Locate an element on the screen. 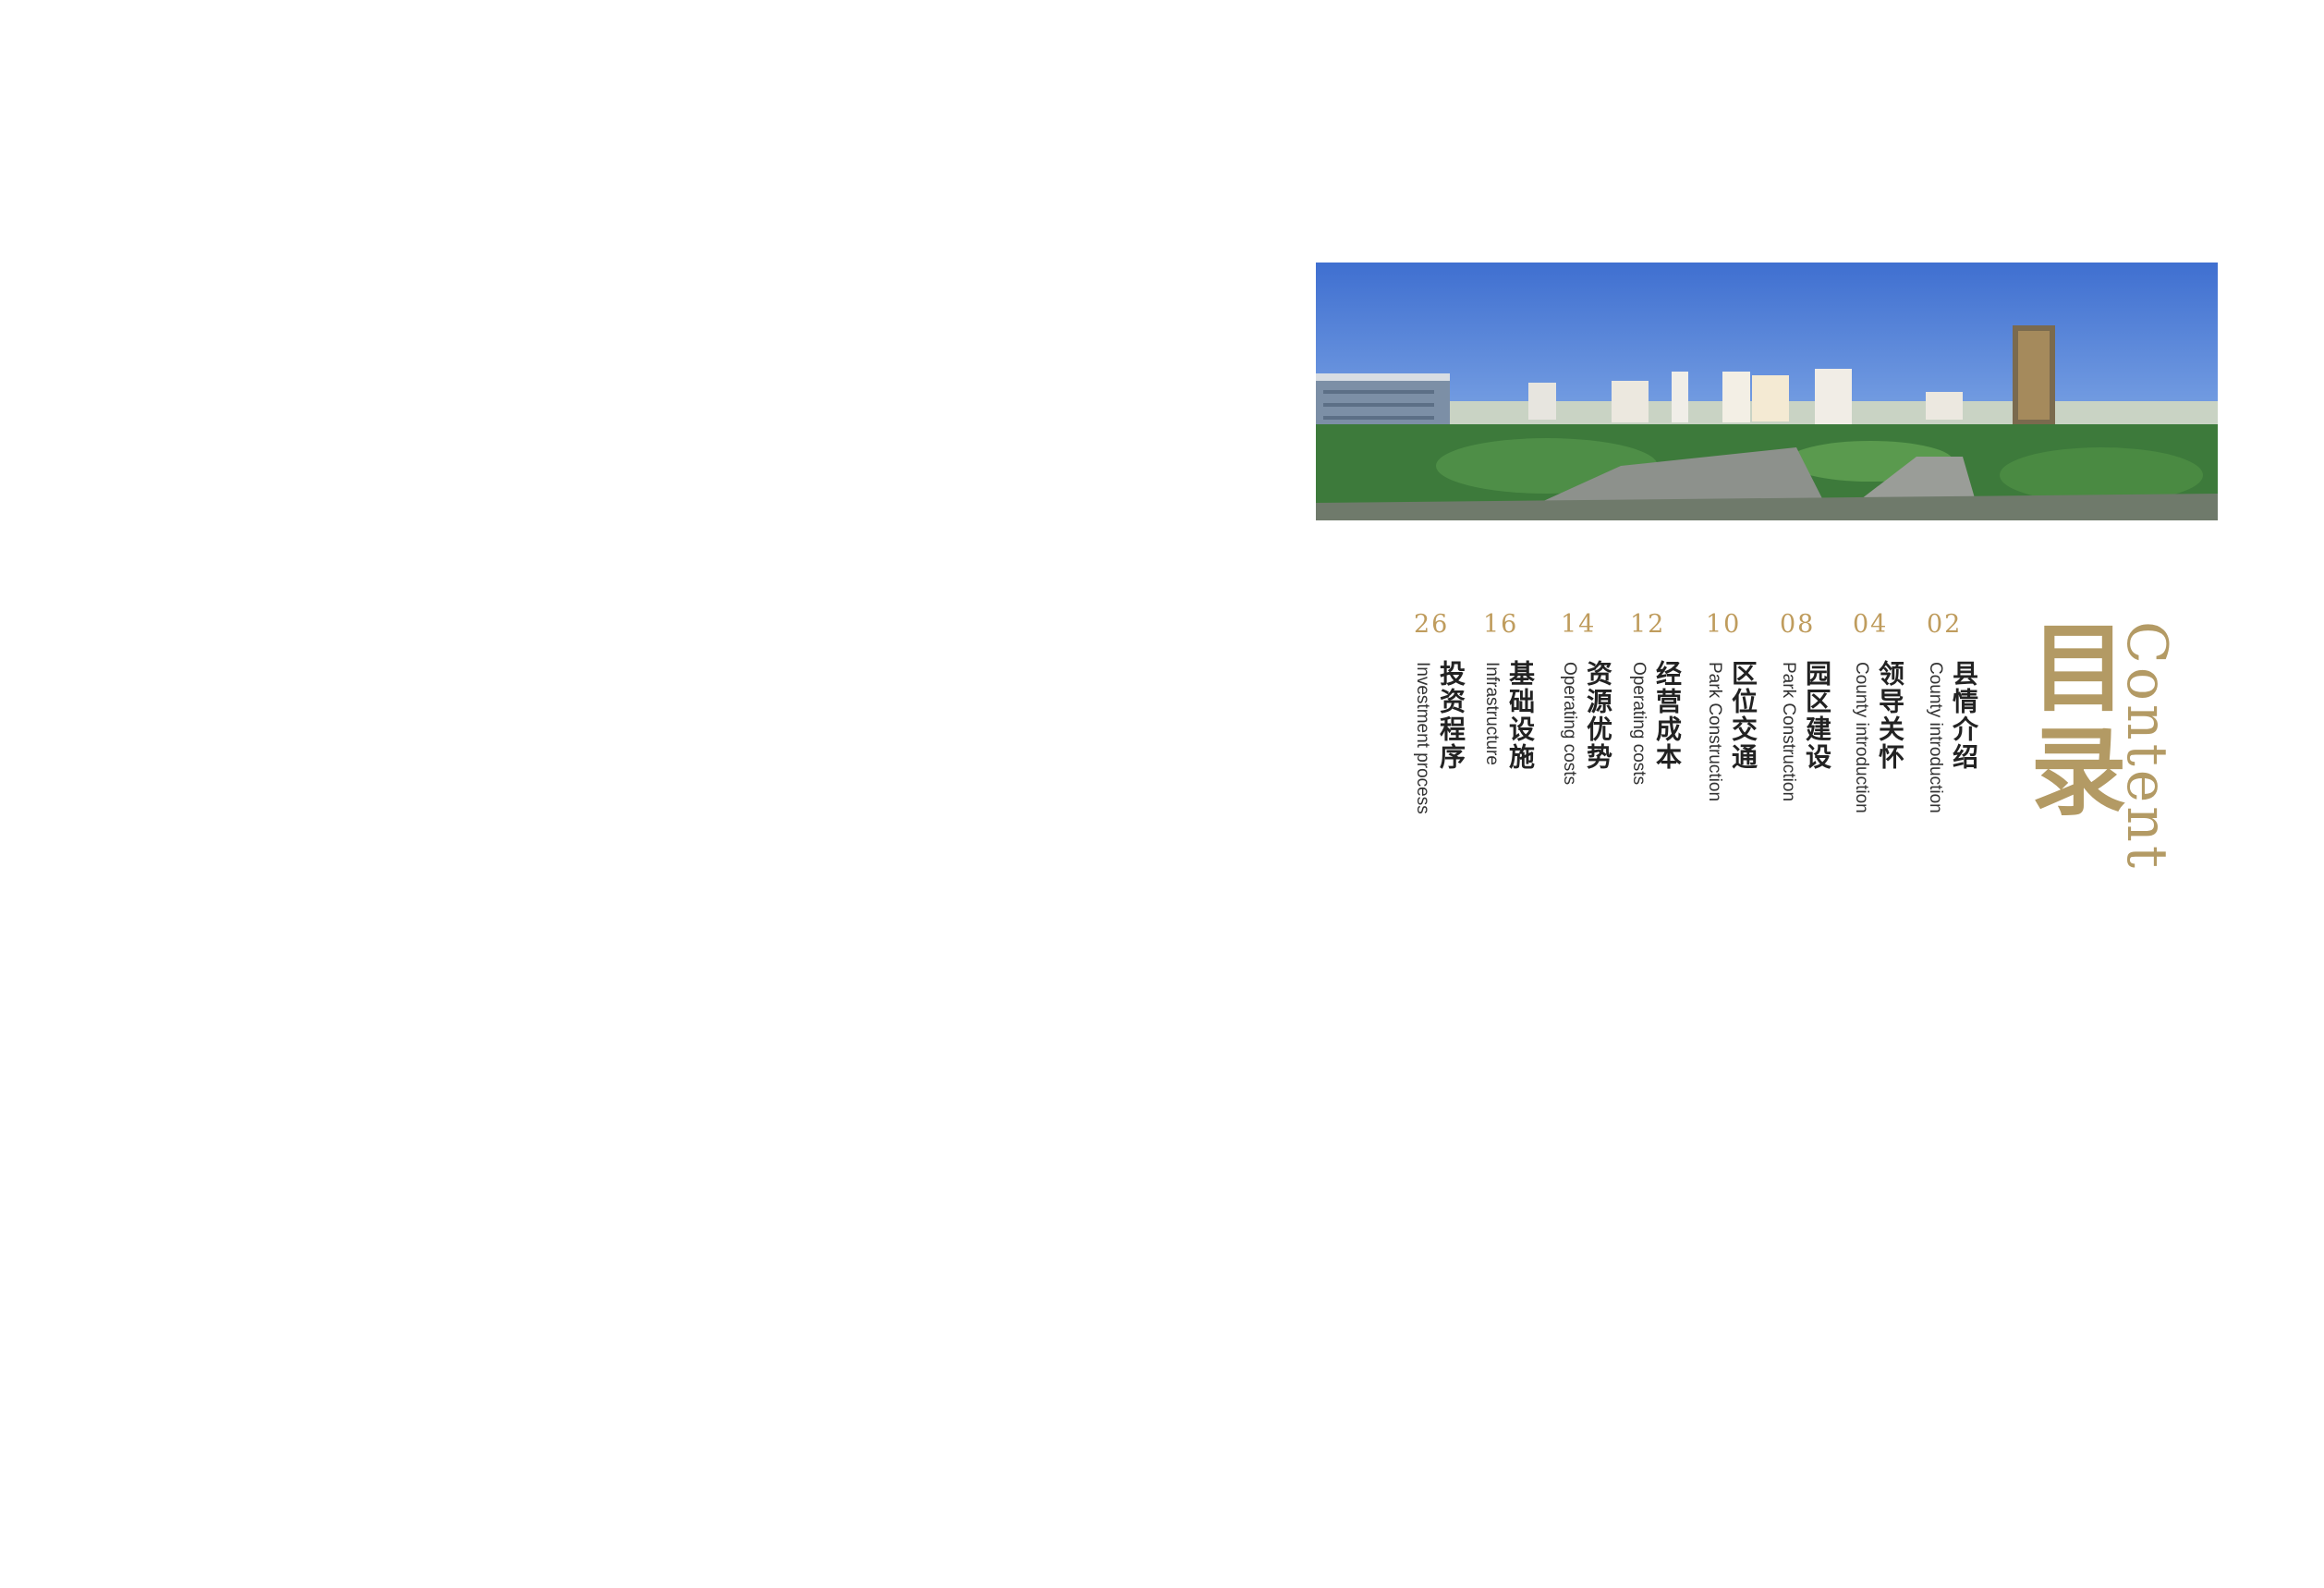  toc-page-number: 08 is located at coordinates (1798, 624).